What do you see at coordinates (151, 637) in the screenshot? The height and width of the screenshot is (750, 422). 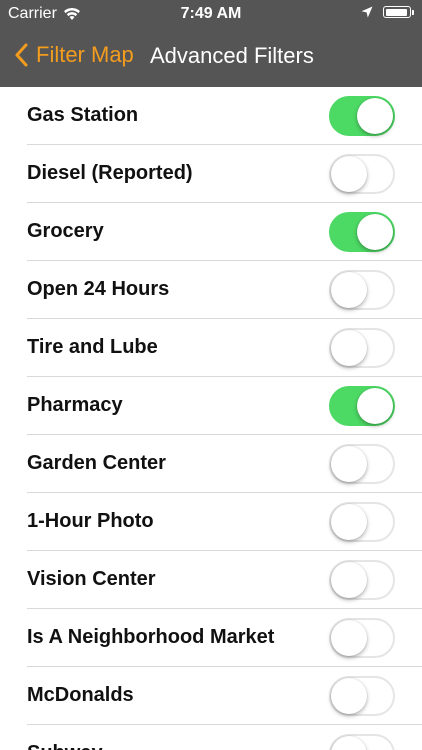 I see `filter-label: Is A Neighborhood Market` at bounding box center [151, 637].